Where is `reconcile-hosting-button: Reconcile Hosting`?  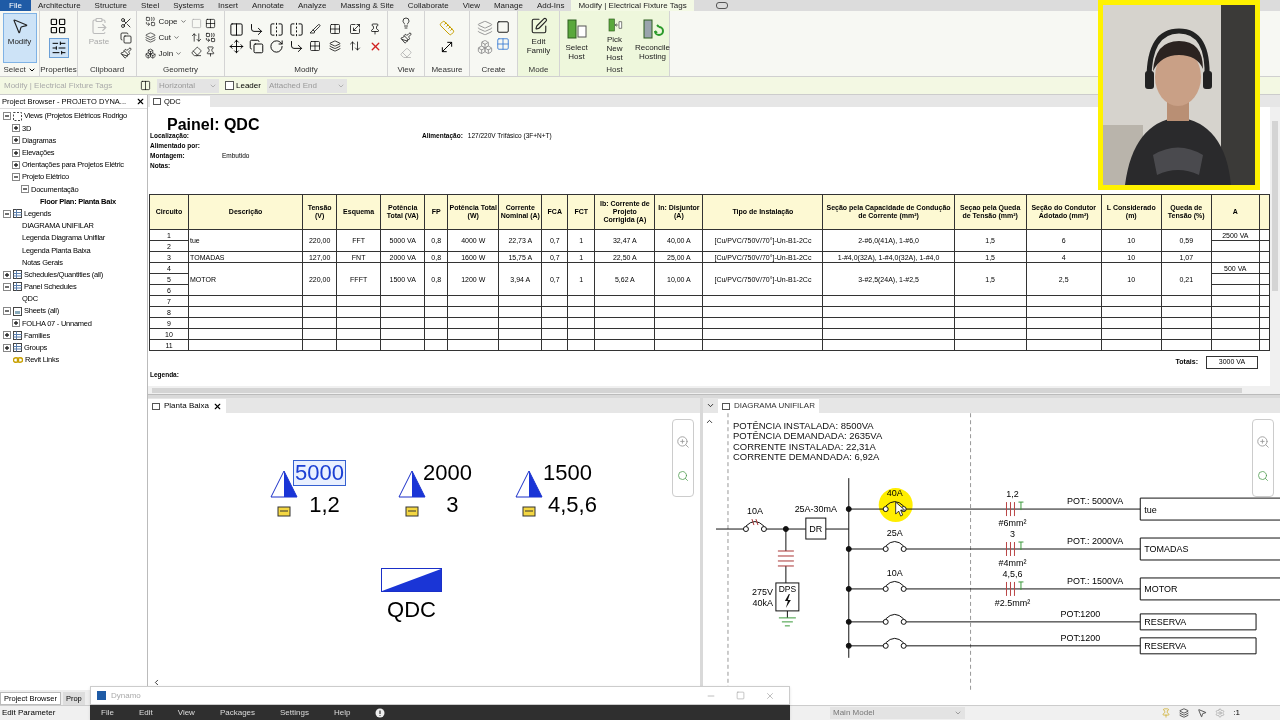 reconcile-hosting-button: Reconcile Hosting is located at coordinates (652, 37).